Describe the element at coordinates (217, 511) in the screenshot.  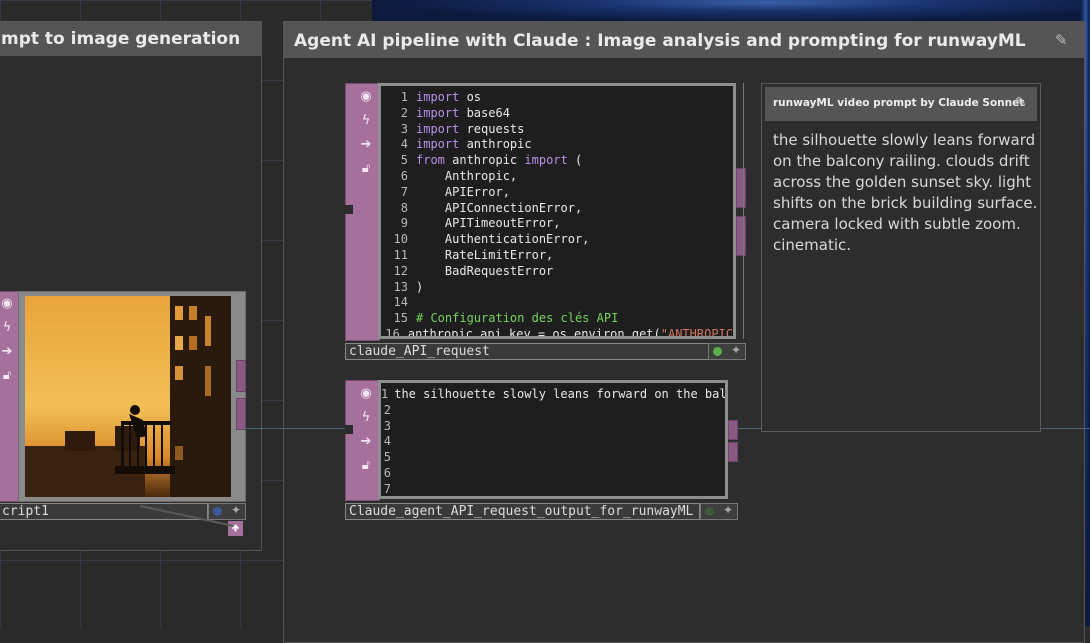
I see `viewer-active-dot` at that location.